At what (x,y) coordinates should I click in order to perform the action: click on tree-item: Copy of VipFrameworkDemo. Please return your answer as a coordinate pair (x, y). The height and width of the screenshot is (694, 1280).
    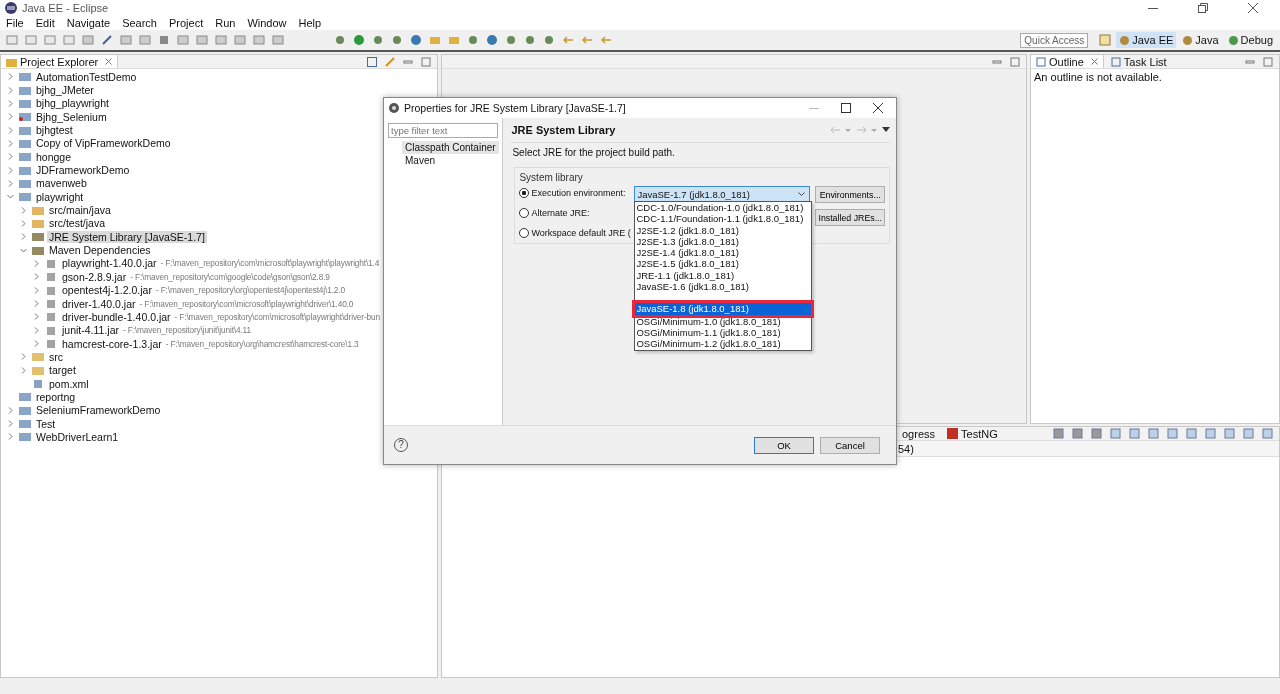
    Looking at the image, I should click on (103, 143).